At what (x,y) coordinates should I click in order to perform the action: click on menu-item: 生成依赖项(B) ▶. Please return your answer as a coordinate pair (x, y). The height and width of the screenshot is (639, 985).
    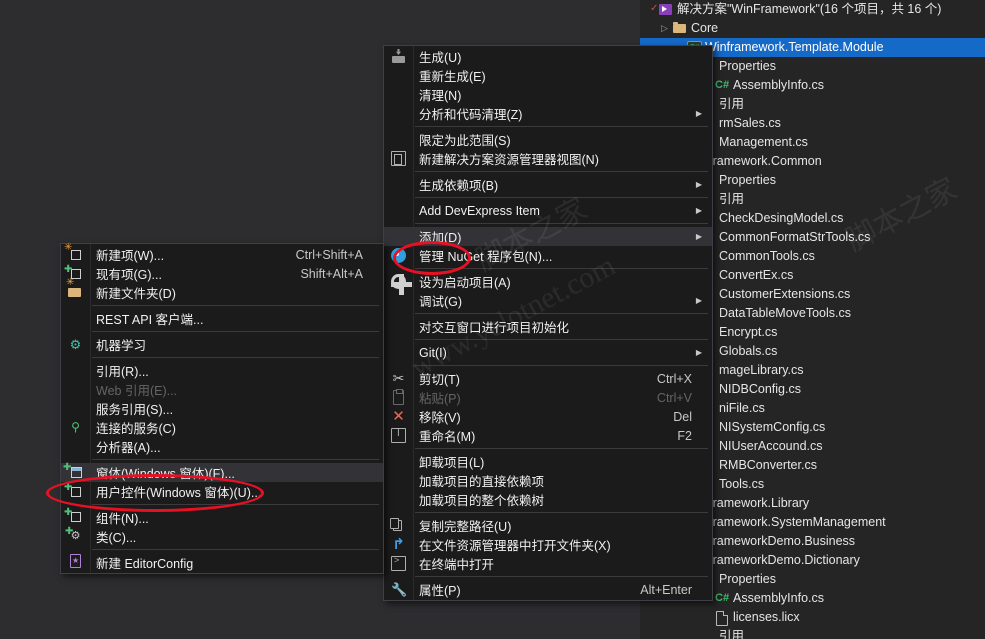
    Looking at the image, I should click on (548, 184).